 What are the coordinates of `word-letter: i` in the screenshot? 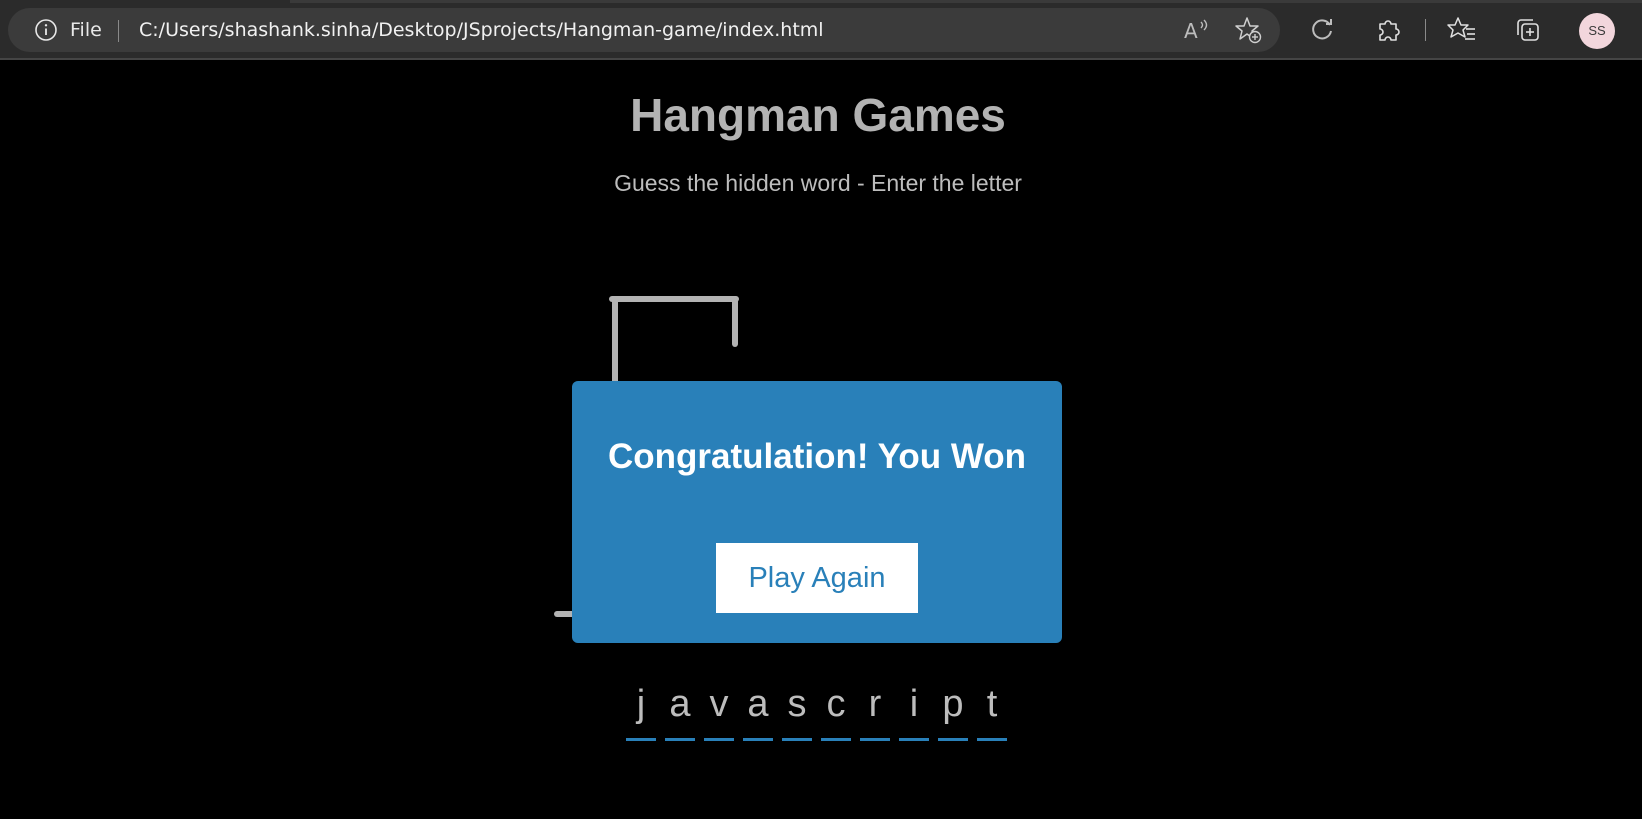 It's located at (914, 711).